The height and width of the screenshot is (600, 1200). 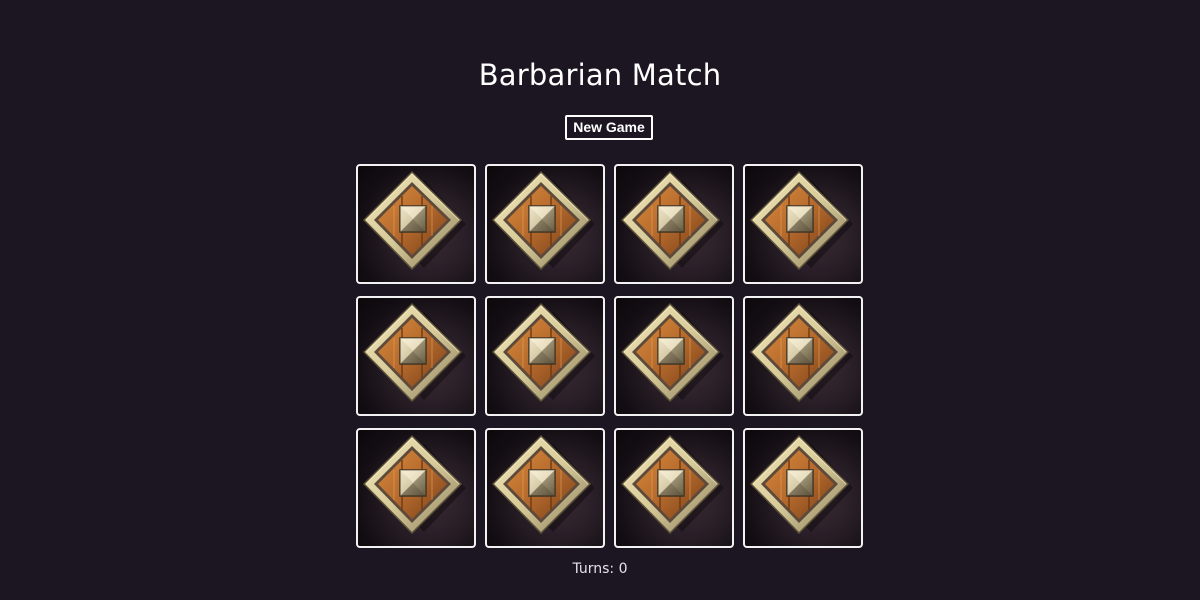 I want to click on new-game-button: New Game, so click(x=609, y=127).